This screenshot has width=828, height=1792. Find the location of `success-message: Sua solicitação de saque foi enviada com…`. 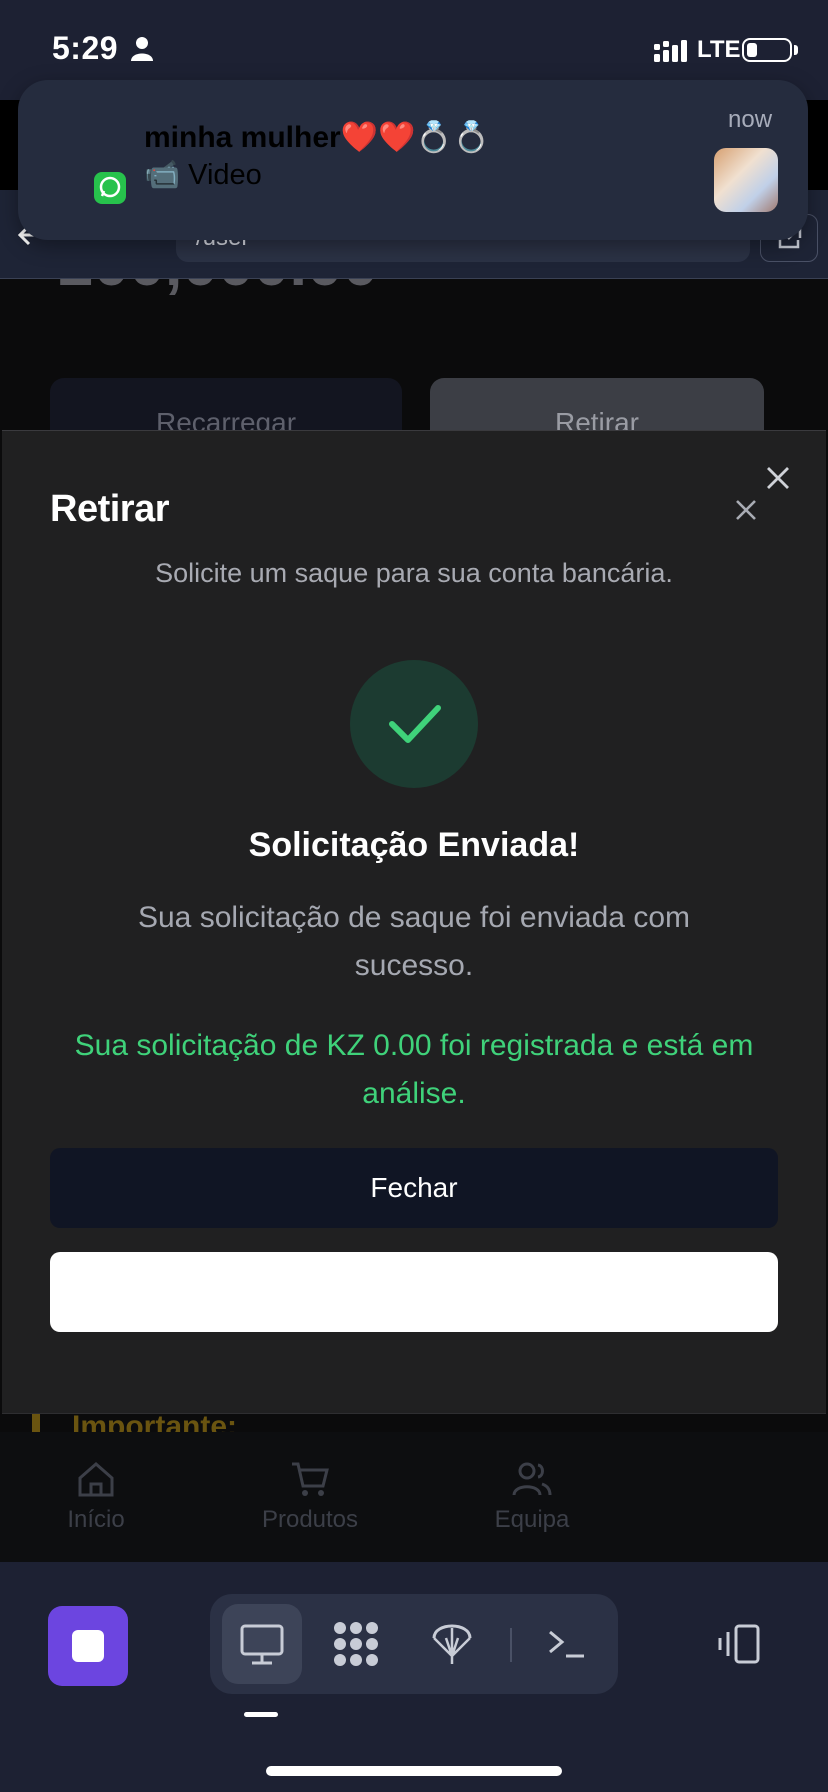

success-message: Sua solicitação de saque foi enviada com… is located at coordinates (413, 941).